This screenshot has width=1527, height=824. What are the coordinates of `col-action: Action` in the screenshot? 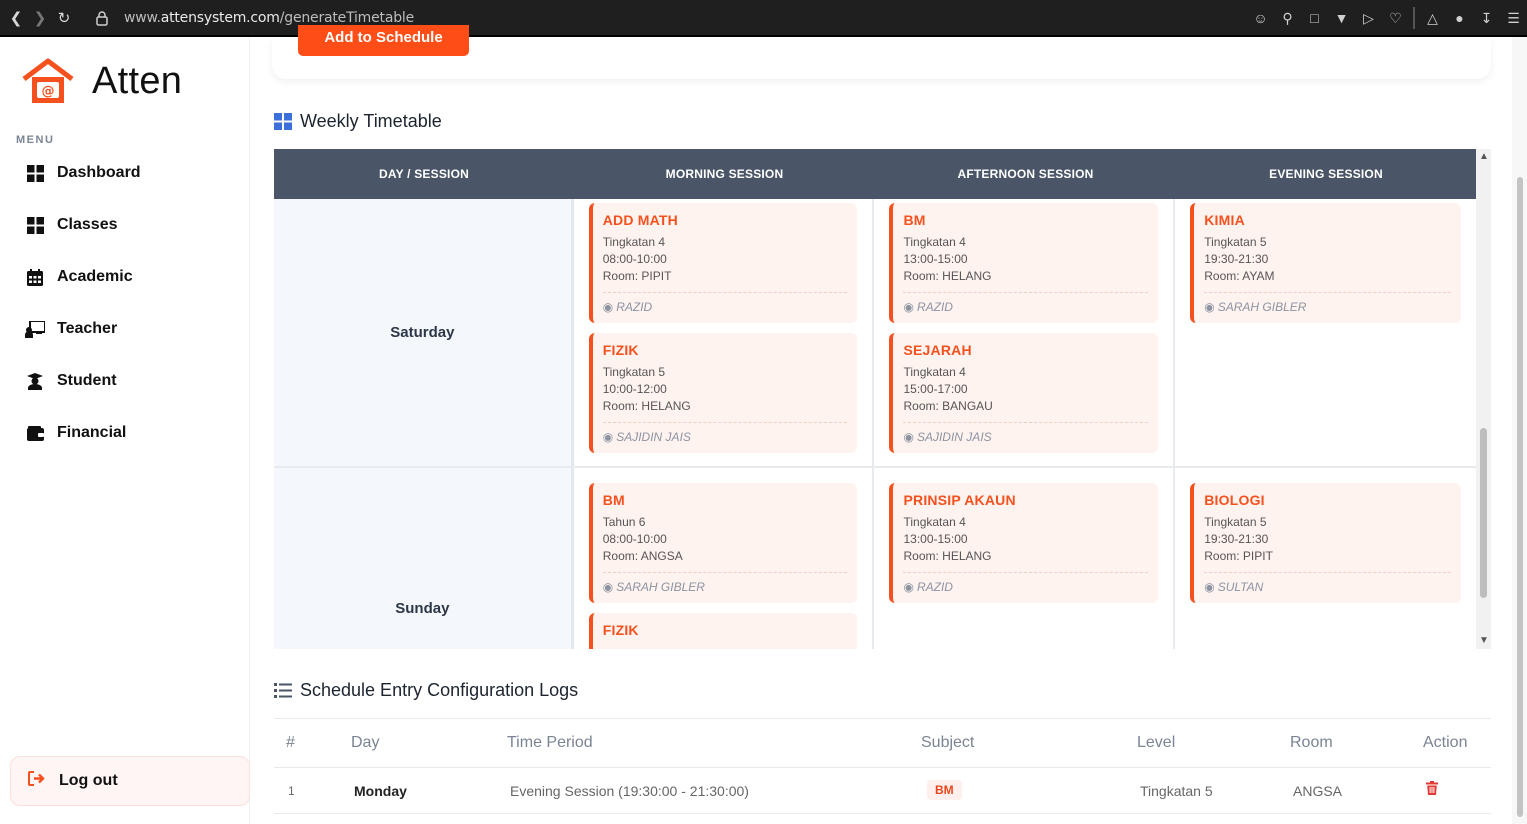 It's located at (1445, 742).